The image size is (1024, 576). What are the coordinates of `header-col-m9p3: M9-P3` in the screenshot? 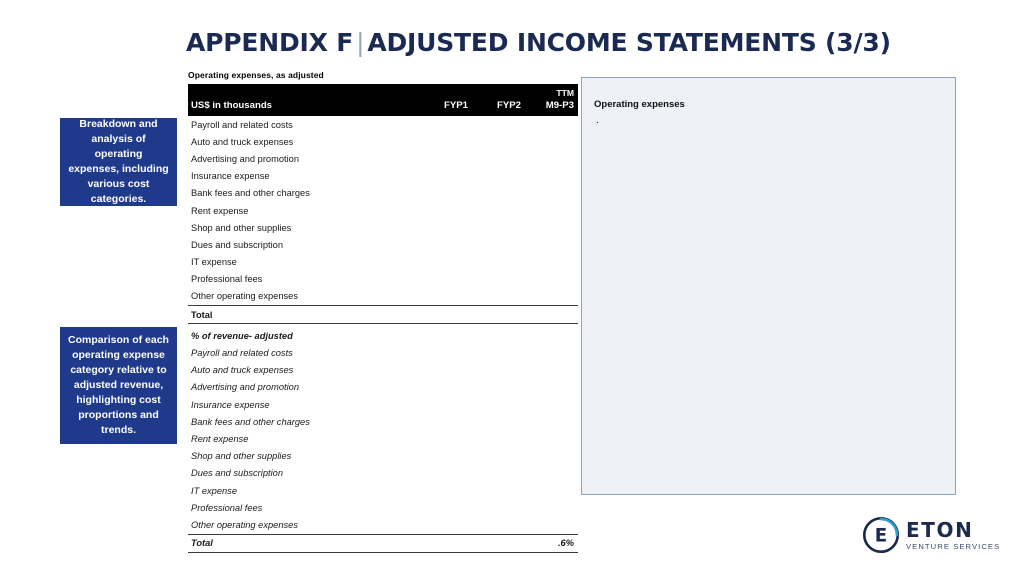 It's located at (551, 107).